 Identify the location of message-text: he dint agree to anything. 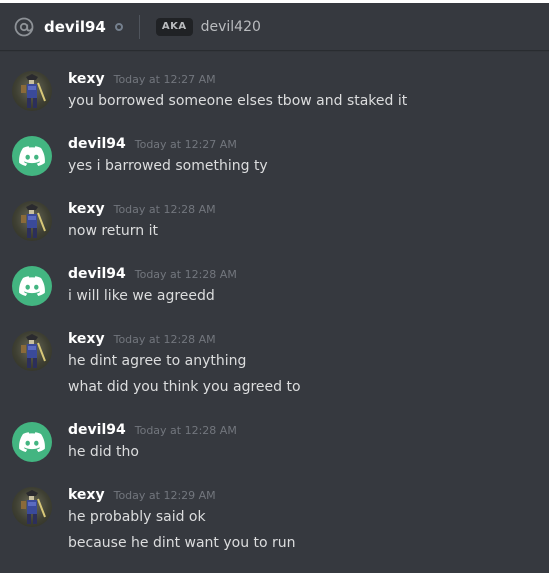
(157, 361).